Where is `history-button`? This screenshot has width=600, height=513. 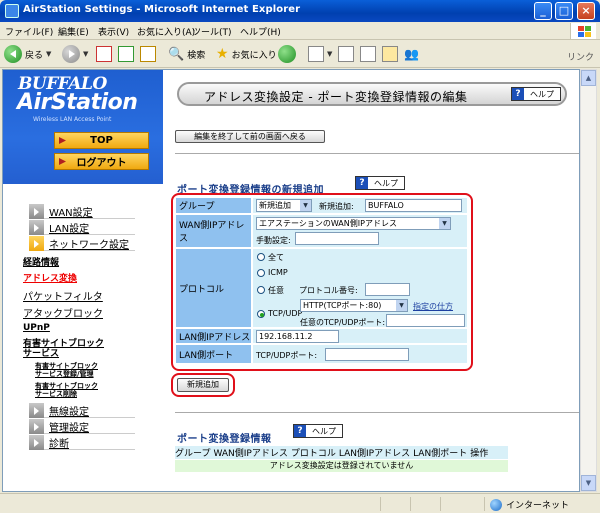 history-button is located at coordinates (287, 54).